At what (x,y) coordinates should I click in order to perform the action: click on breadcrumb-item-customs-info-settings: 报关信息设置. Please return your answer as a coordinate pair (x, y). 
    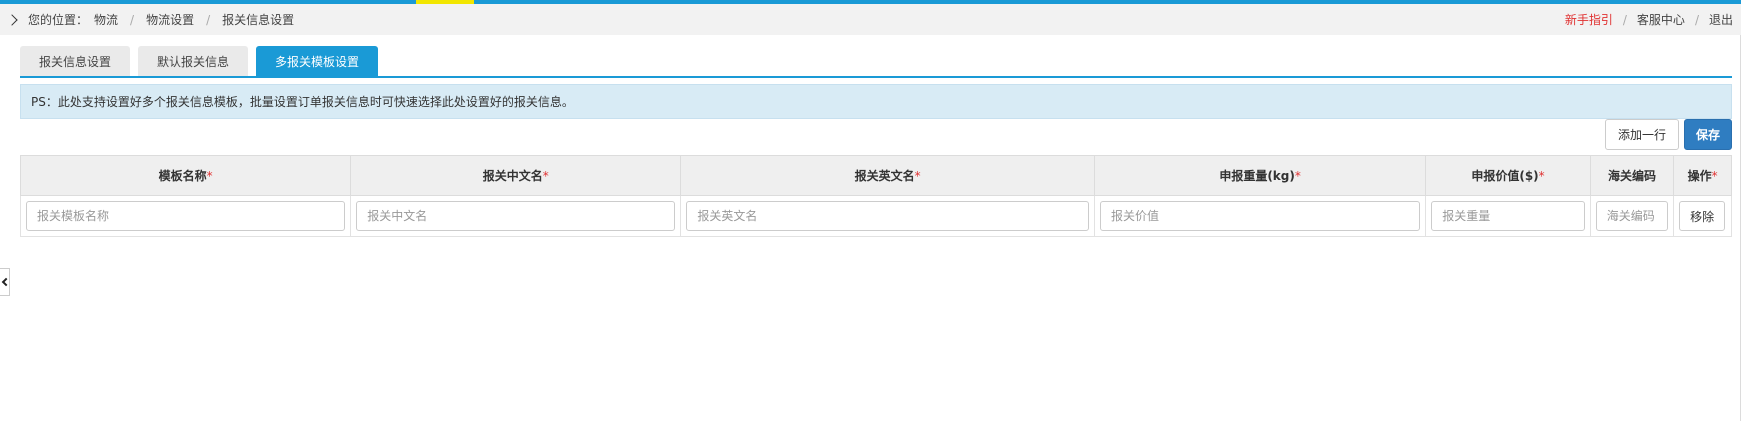
    Looking at the image, I should click on (258, 20).